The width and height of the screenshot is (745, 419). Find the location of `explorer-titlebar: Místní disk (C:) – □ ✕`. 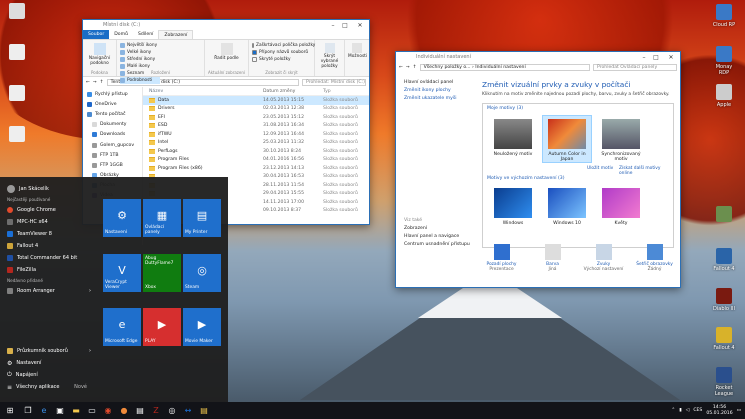

explorer-titlebar: Místní disk (C:) – □ ✕ is located at coordinates (226, 25).